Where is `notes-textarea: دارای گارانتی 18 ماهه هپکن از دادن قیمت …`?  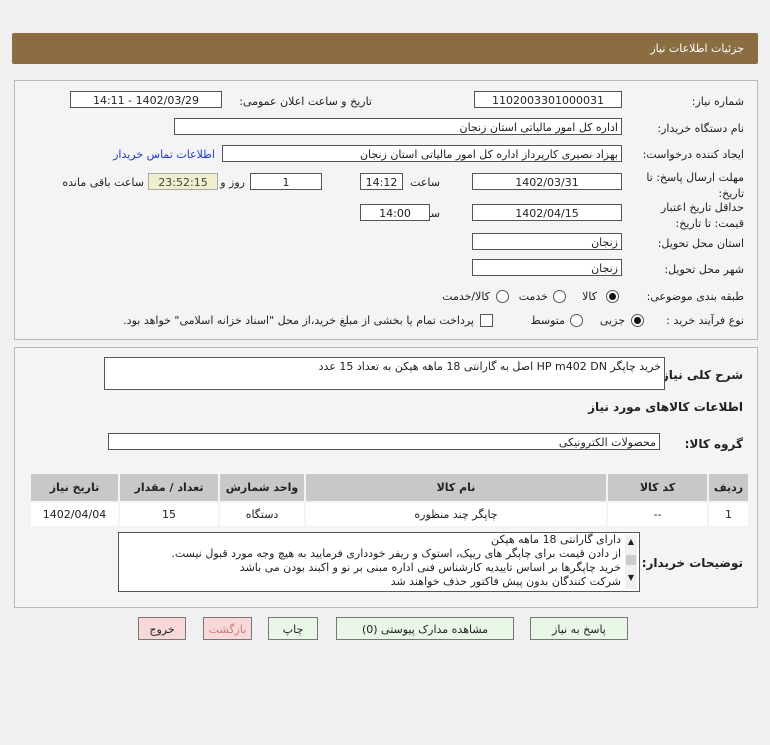 notes-textarea: دارای گارانتی 18 ماهه هپکن از دادن قیمت … is located at coordinates (379, 562).